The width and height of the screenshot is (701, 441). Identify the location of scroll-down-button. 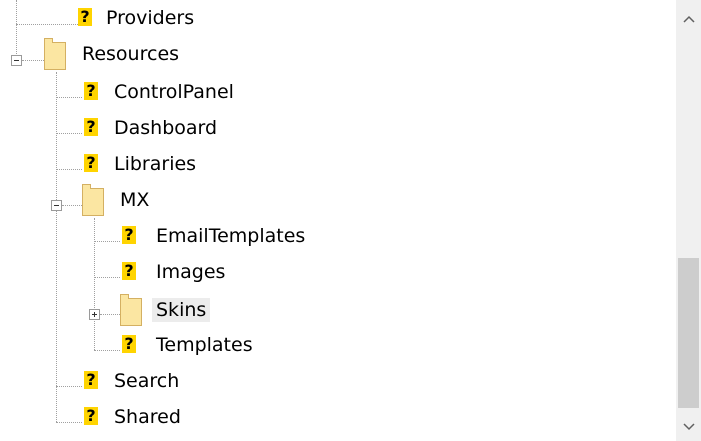
(688, 426).